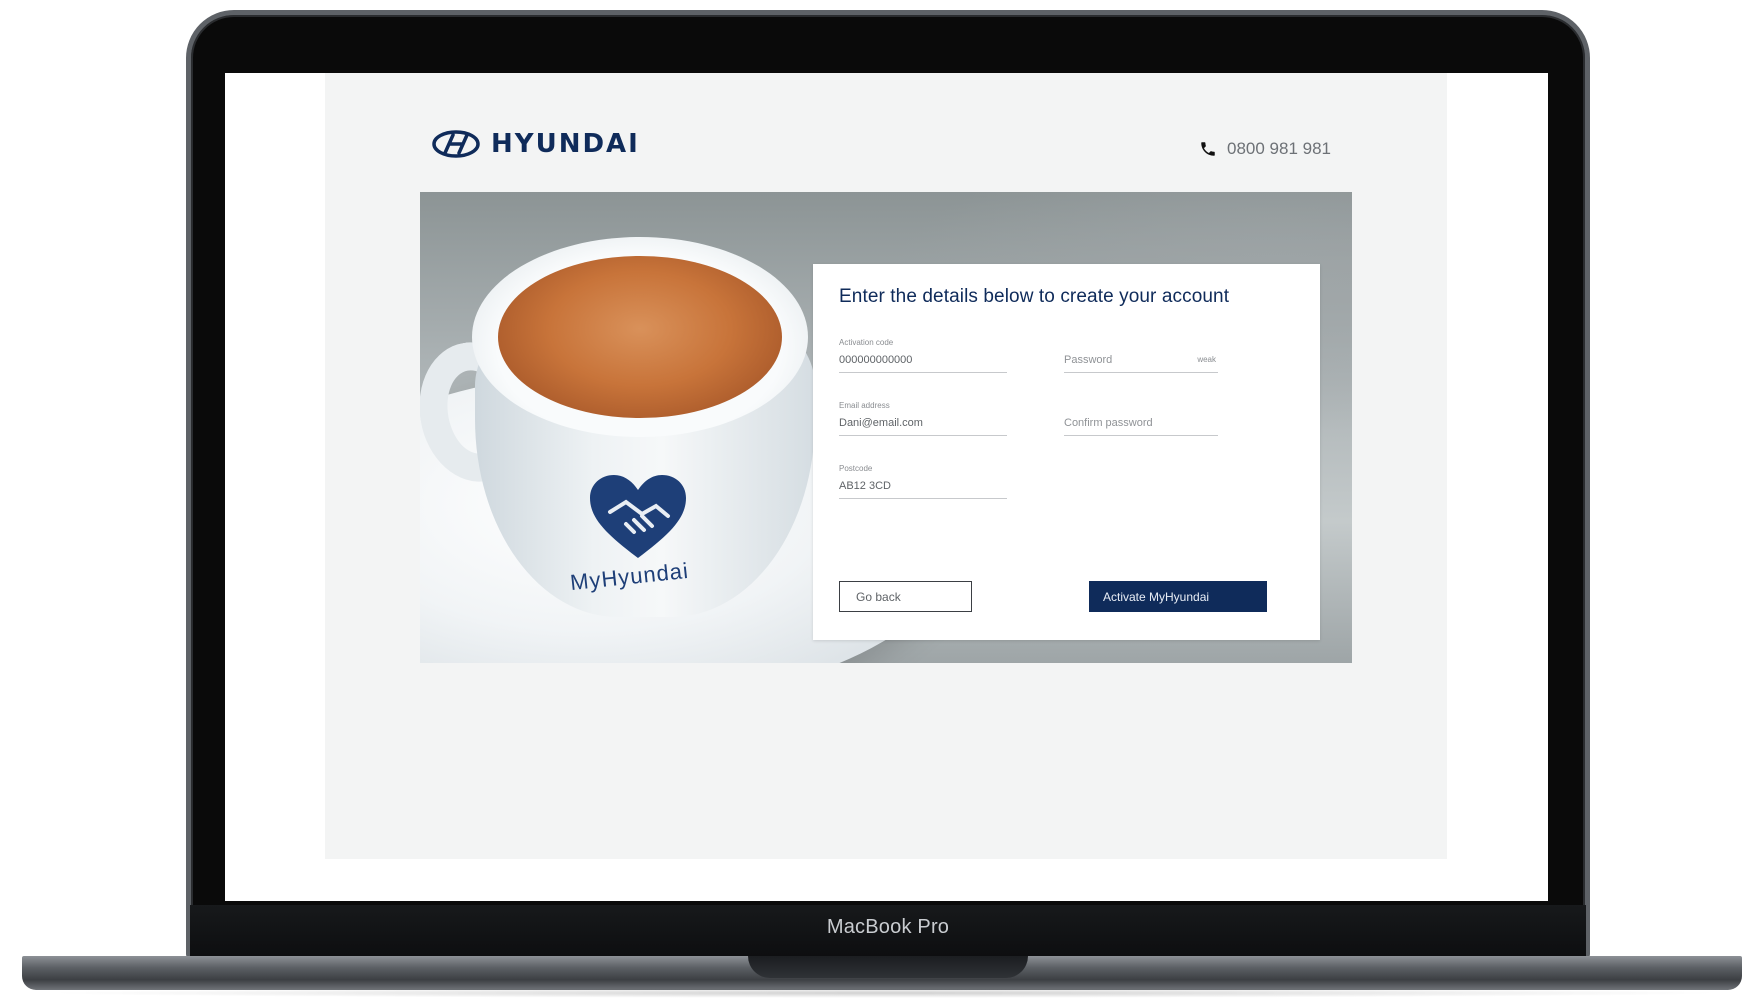 The height and width of the screenshot is (1000, 1742). I want to click on postcode-field: Postcode, so click(923, 481).